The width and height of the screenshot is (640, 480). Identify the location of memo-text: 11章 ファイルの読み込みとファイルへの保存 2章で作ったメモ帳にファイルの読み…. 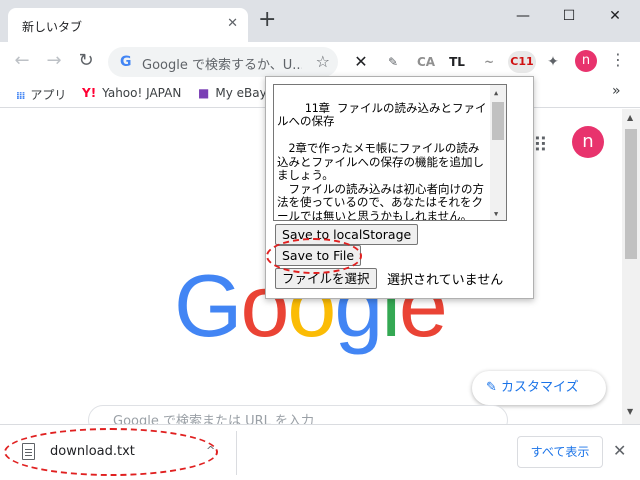
(382, 160).